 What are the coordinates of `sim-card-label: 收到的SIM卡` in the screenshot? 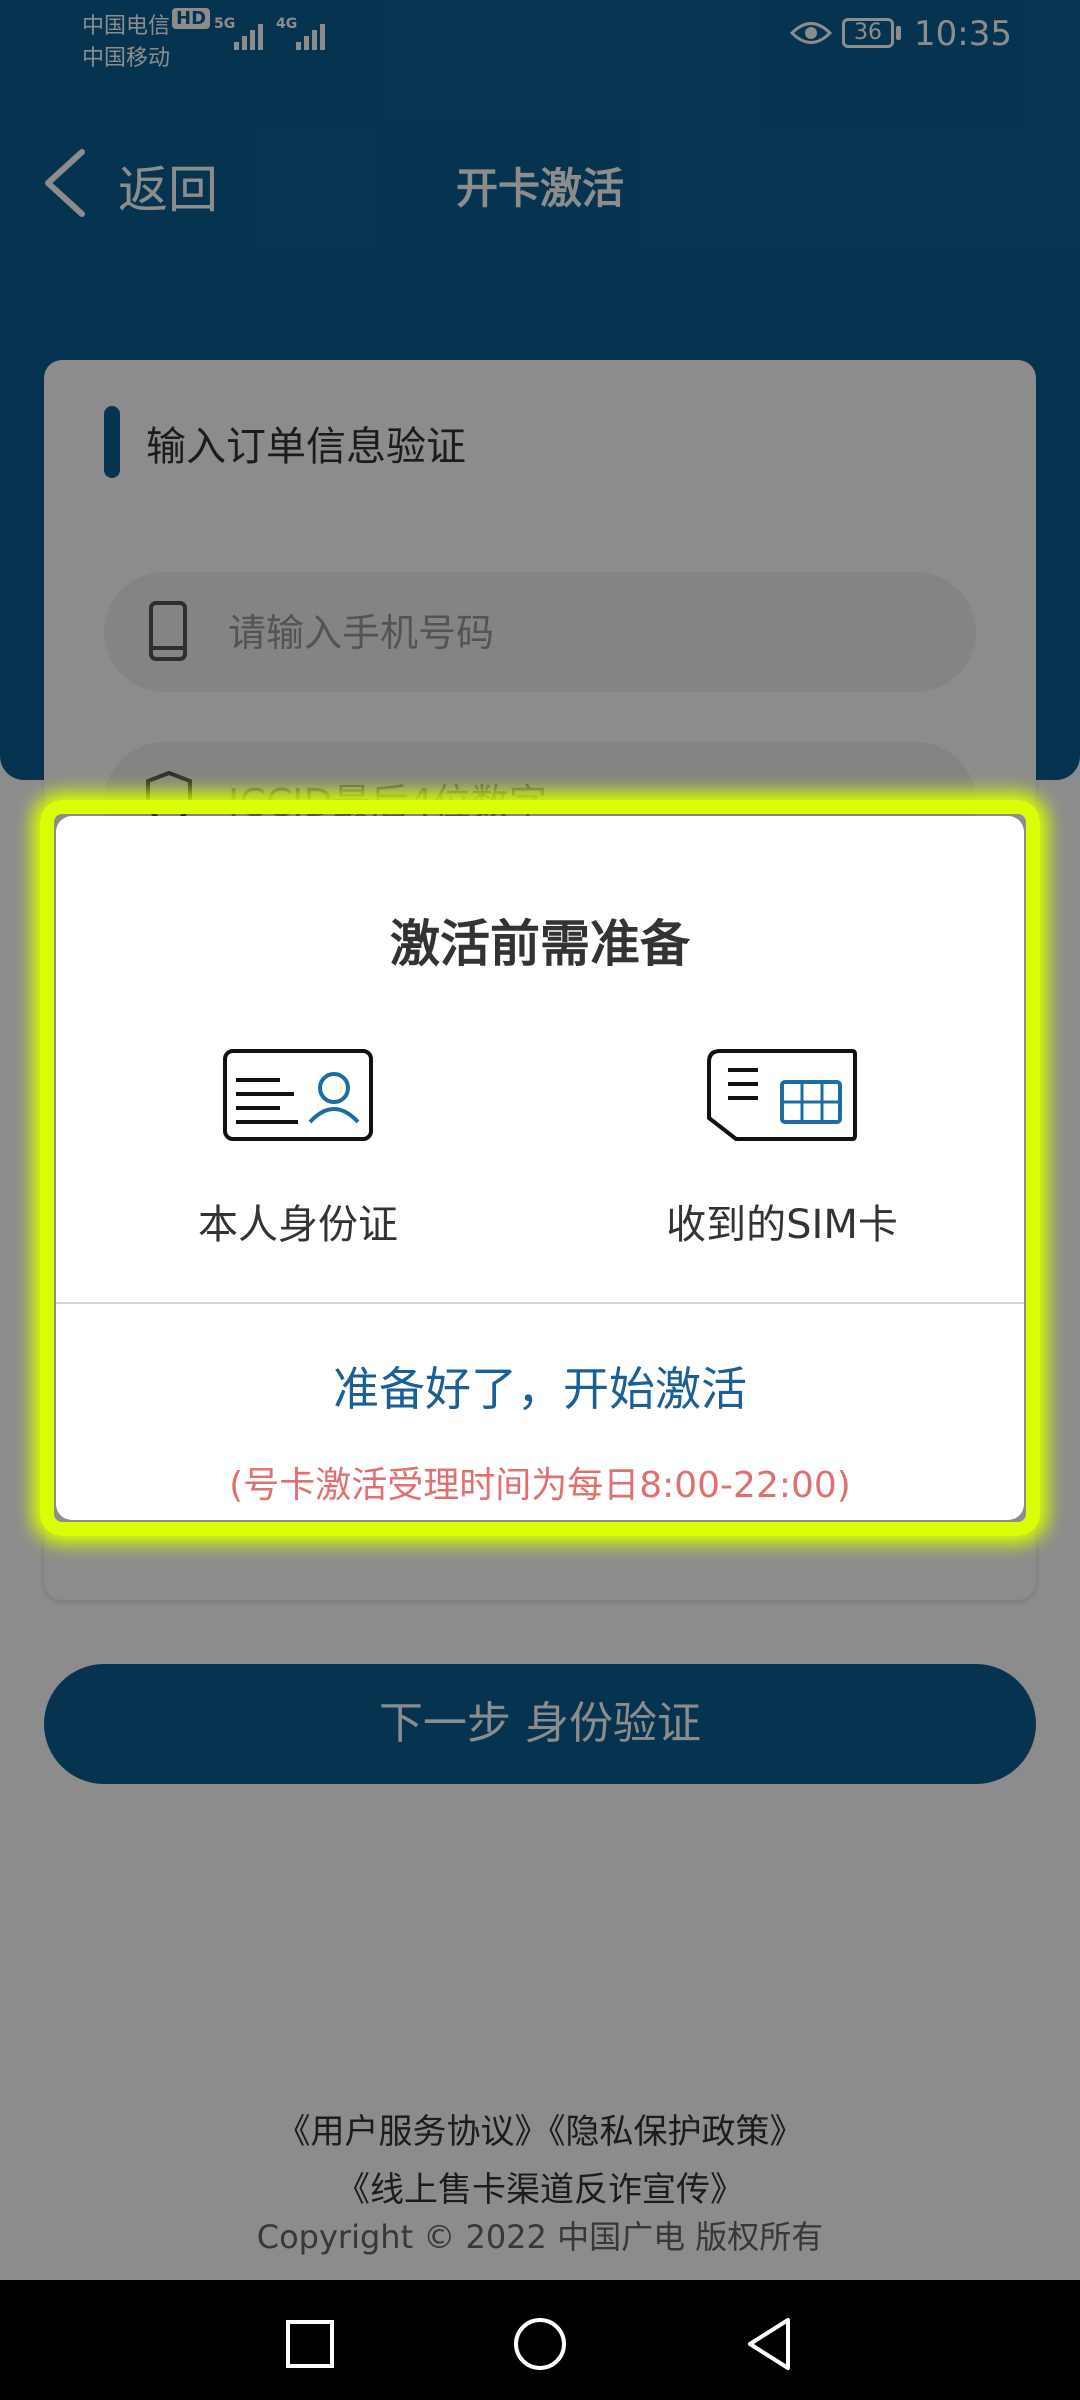 It's located at (782, 1225).